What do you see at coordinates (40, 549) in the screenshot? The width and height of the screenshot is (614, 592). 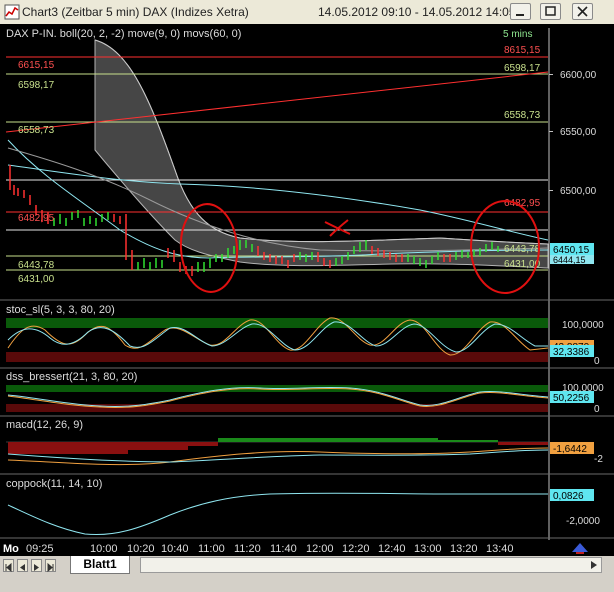 I see `time-label-0925: 09:25` at bounding box center [40, 549].